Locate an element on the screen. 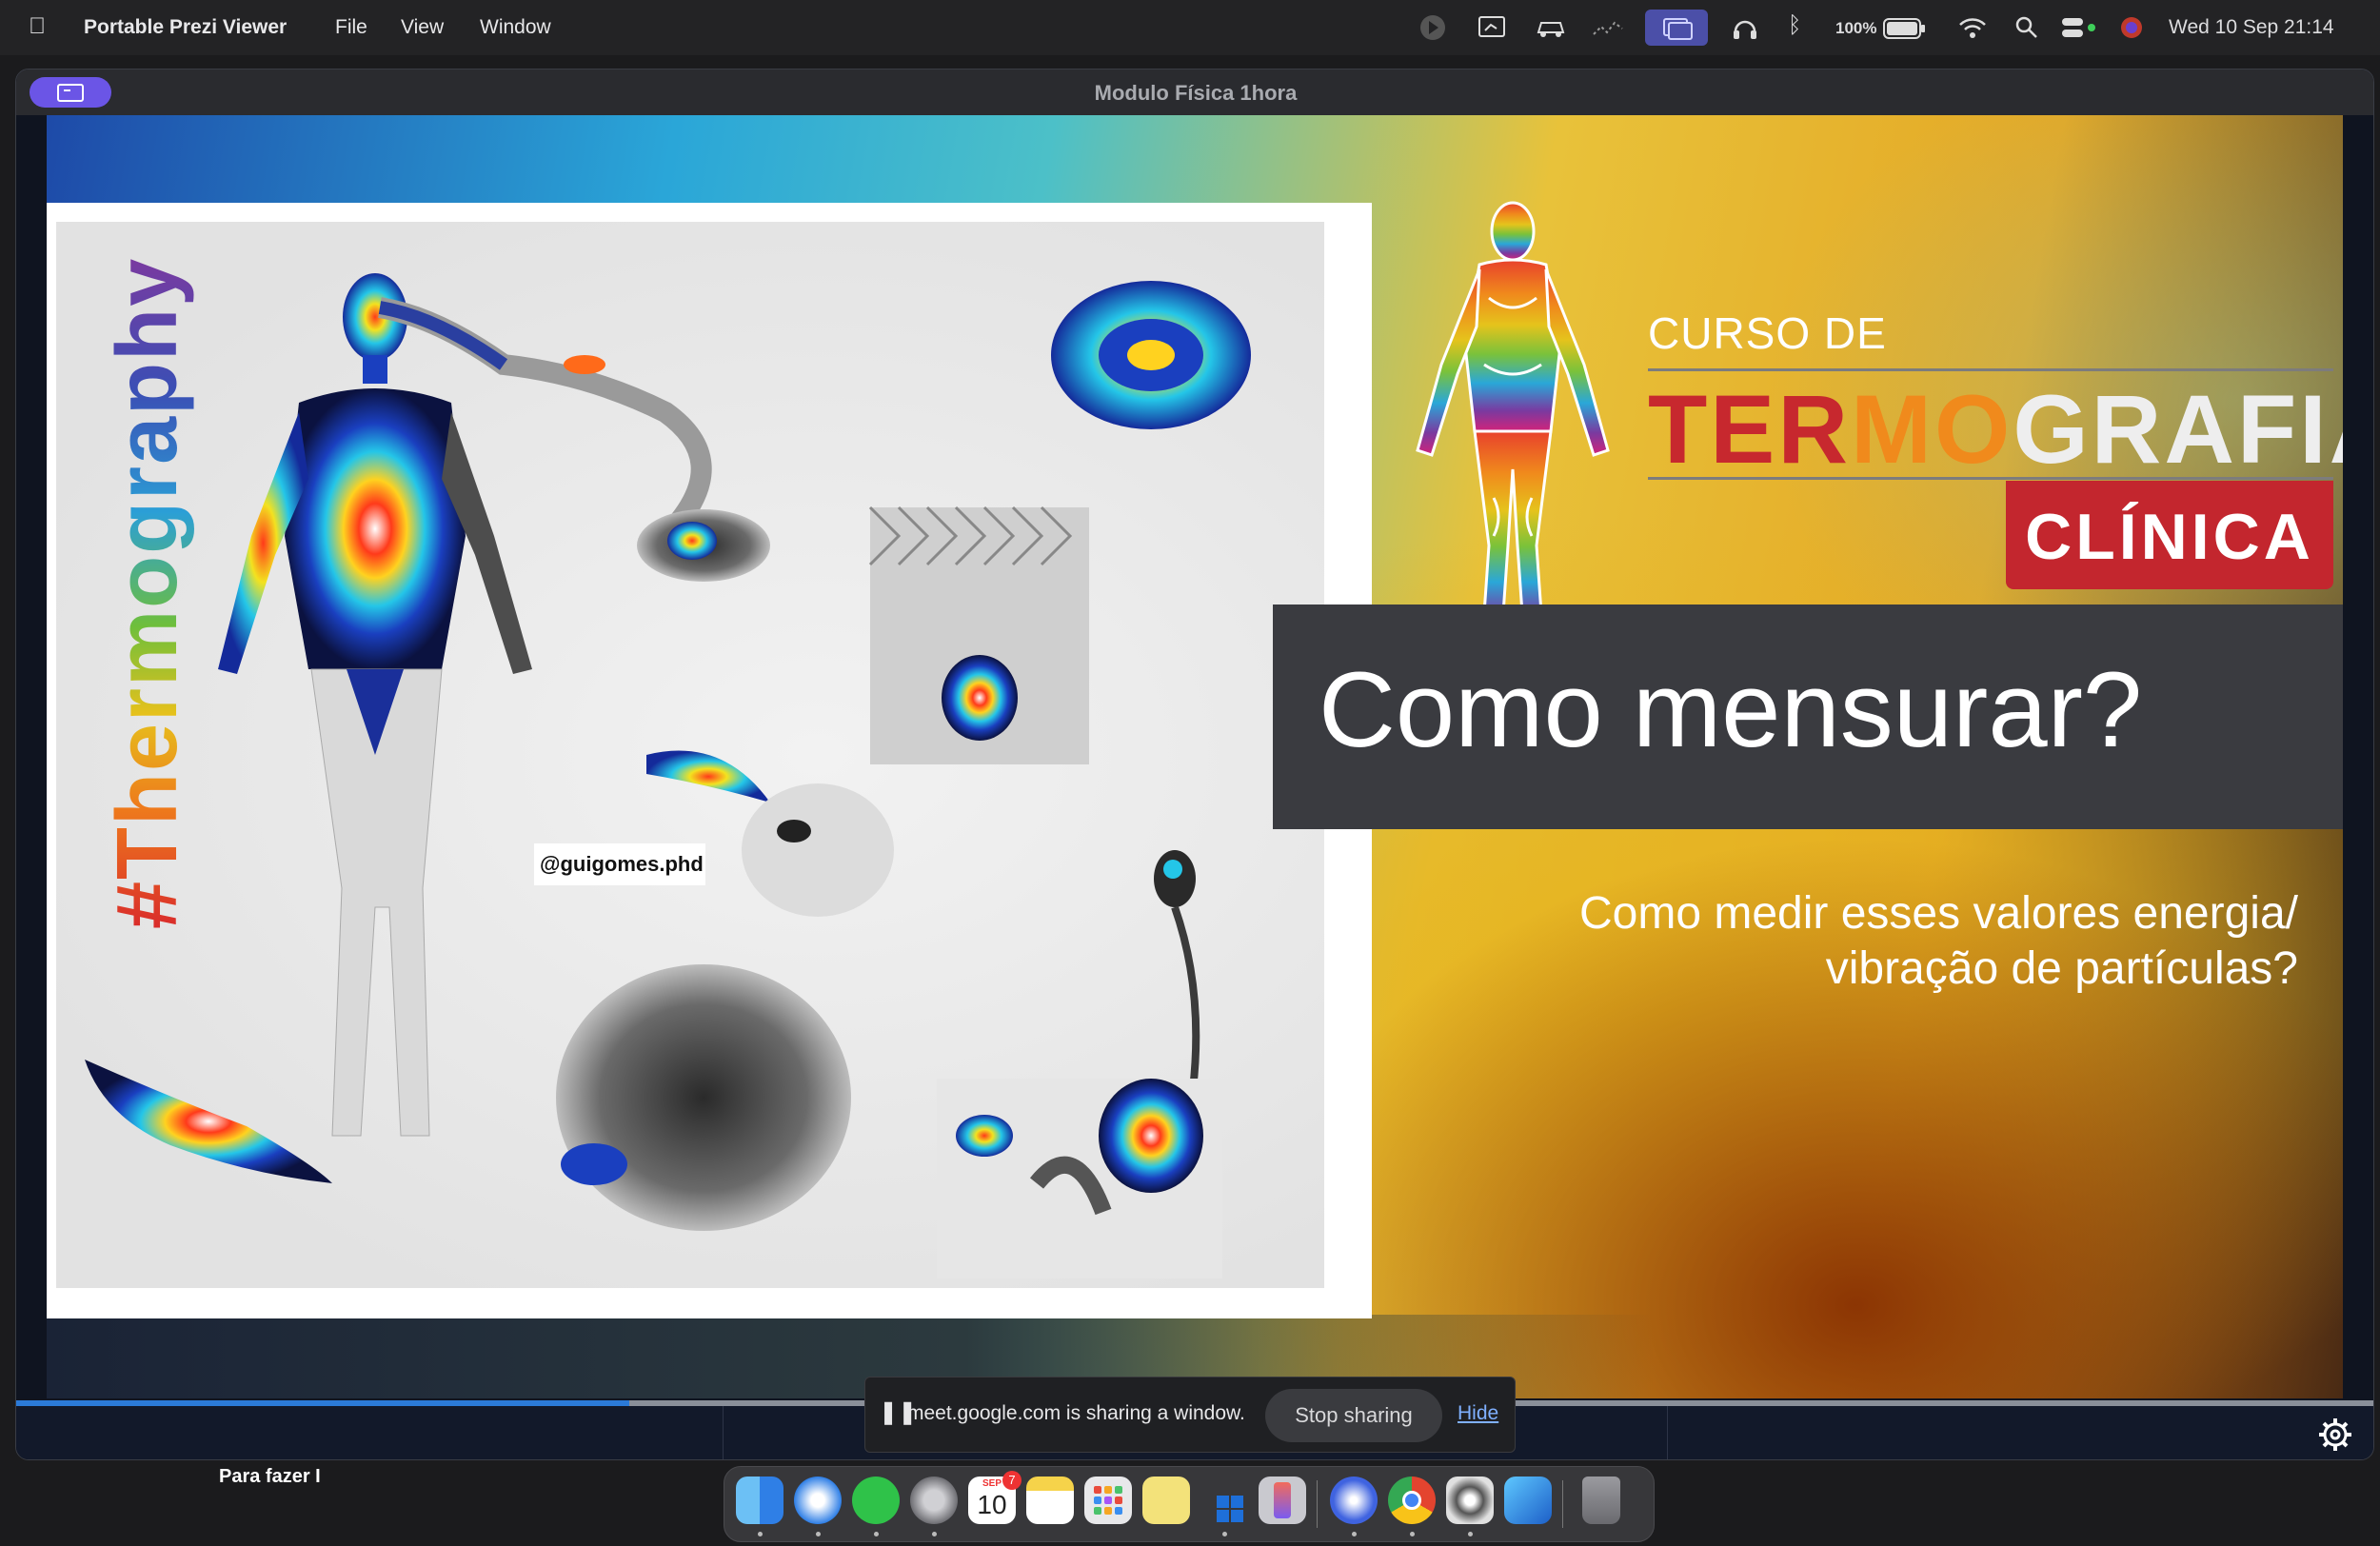 Image resolution: width=2380 pixels, height=1546 pixels. dock: SEP 10 7 is located at coordinates (1189, 1504).